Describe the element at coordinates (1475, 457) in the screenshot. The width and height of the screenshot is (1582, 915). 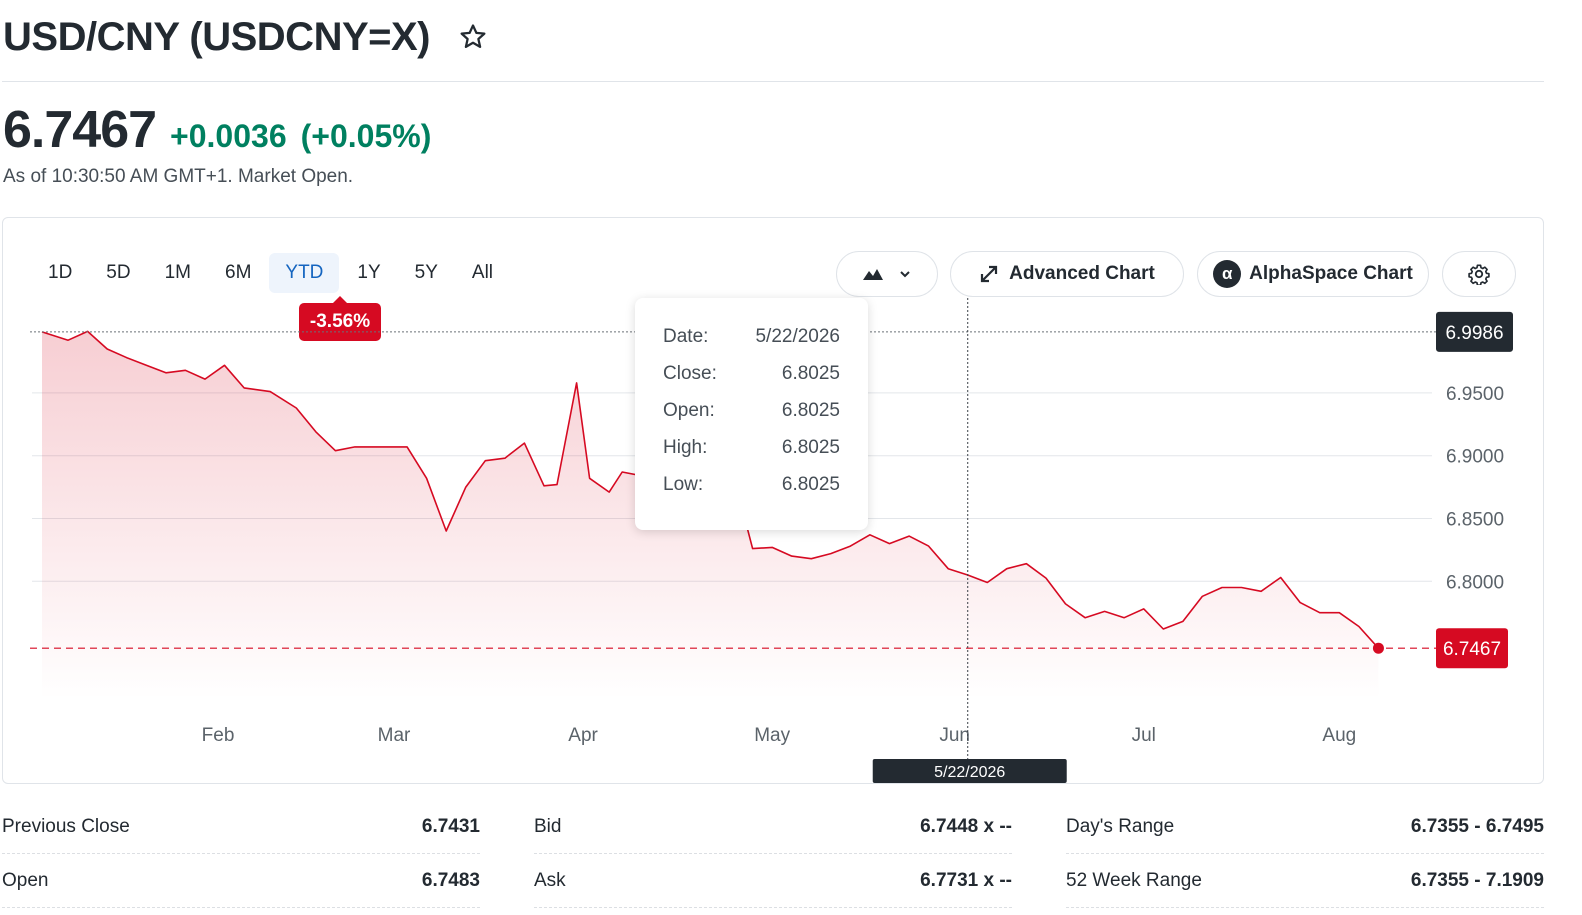
I see `y-tick-label: 6.9000` at that location.